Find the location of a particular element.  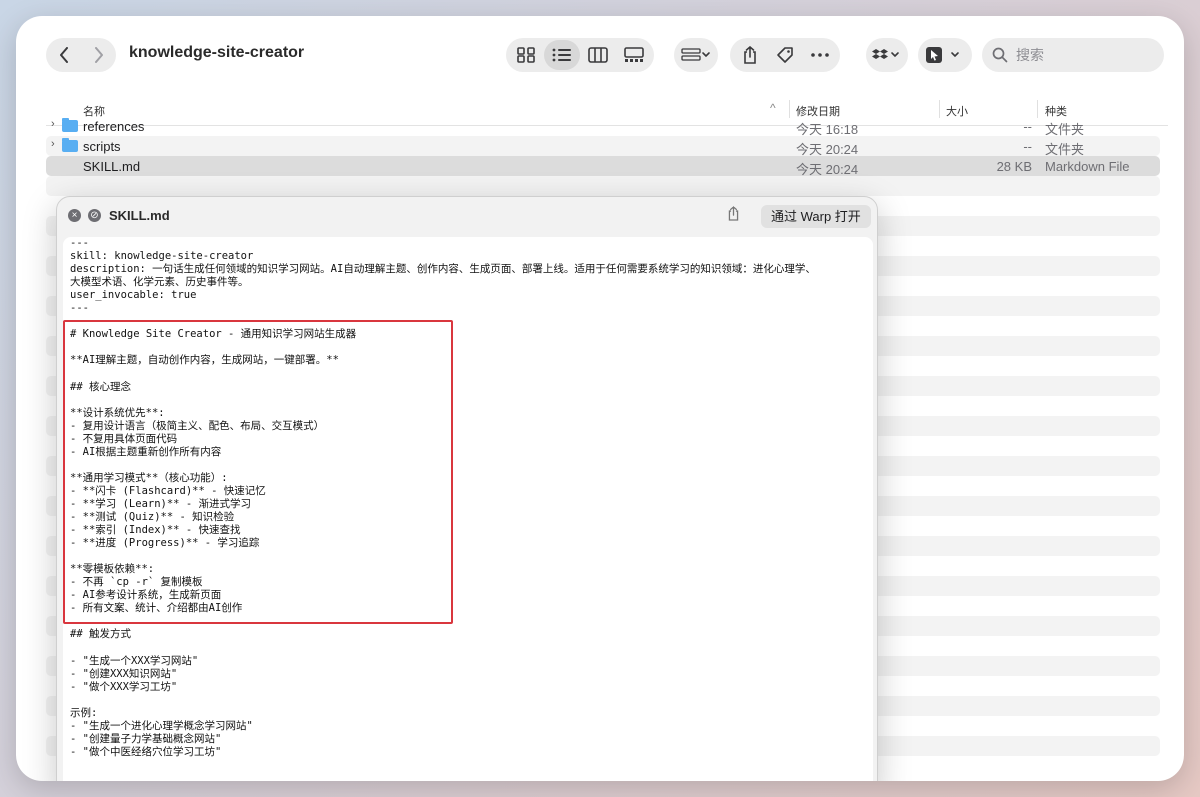

fullscreen-button: ⊘ is located at coordinates (94, 215).